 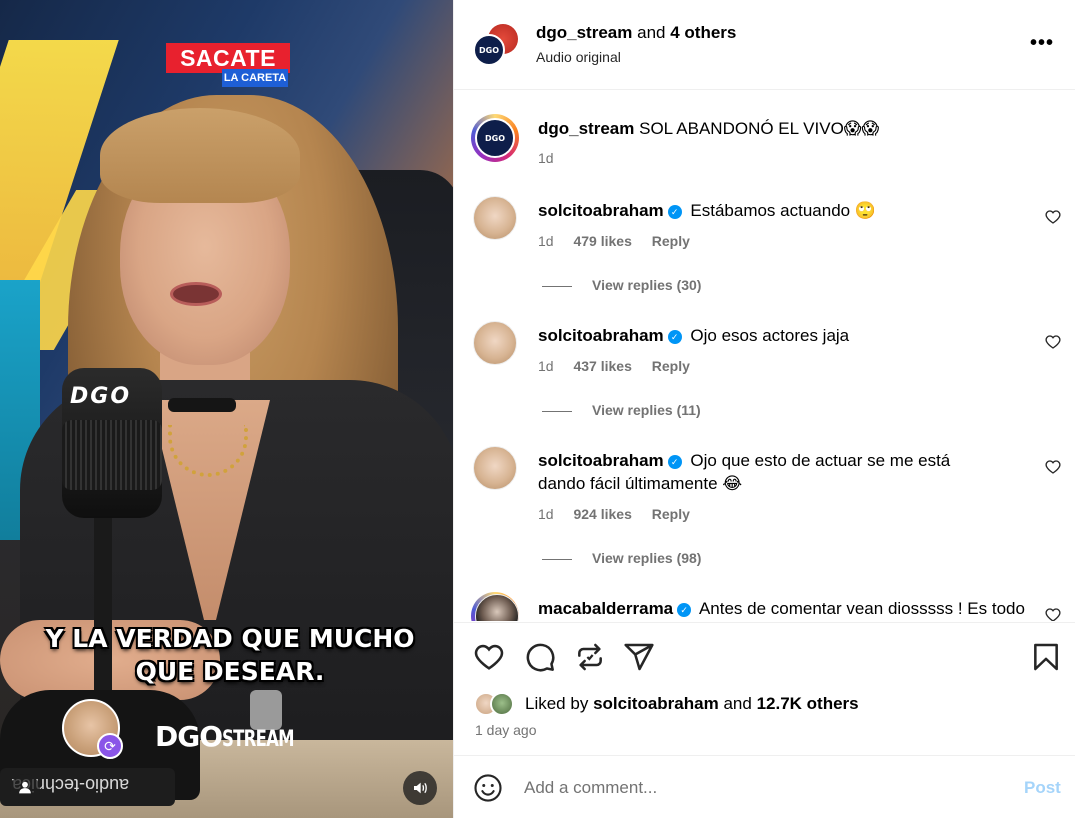 What do you see at coordinates (196, 294) in the screenshot?
I see `presenter-mouth` at bounding box center [196, 294].